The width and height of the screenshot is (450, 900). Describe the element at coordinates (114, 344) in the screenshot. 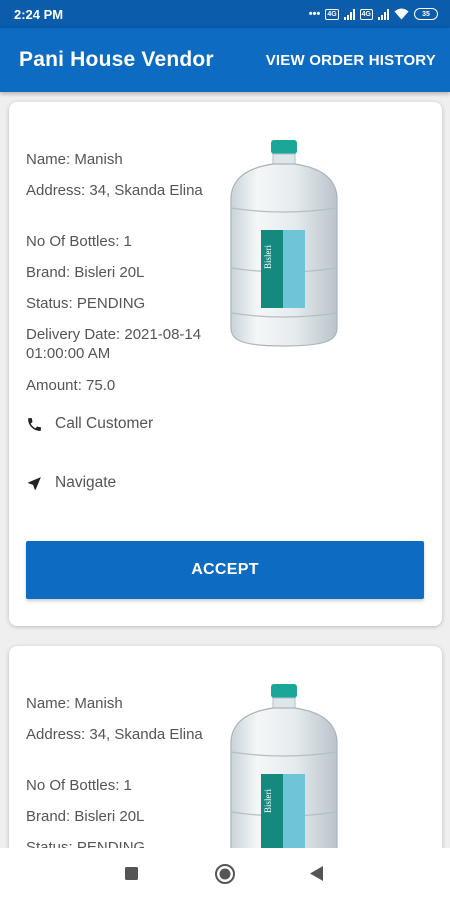

I see `delivery-date: Delivery Date: 2021-08-14 01:00:00 AM` at that location.